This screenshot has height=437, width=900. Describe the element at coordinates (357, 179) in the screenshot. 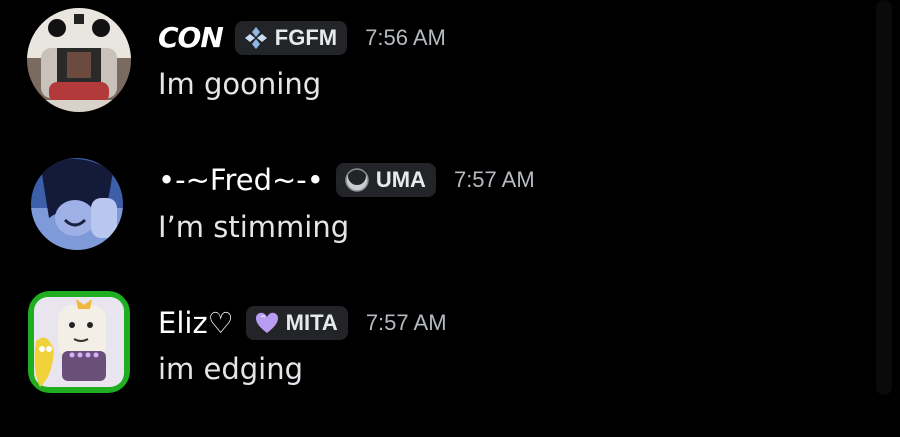

I see `crescent-moon-icon` at that location.